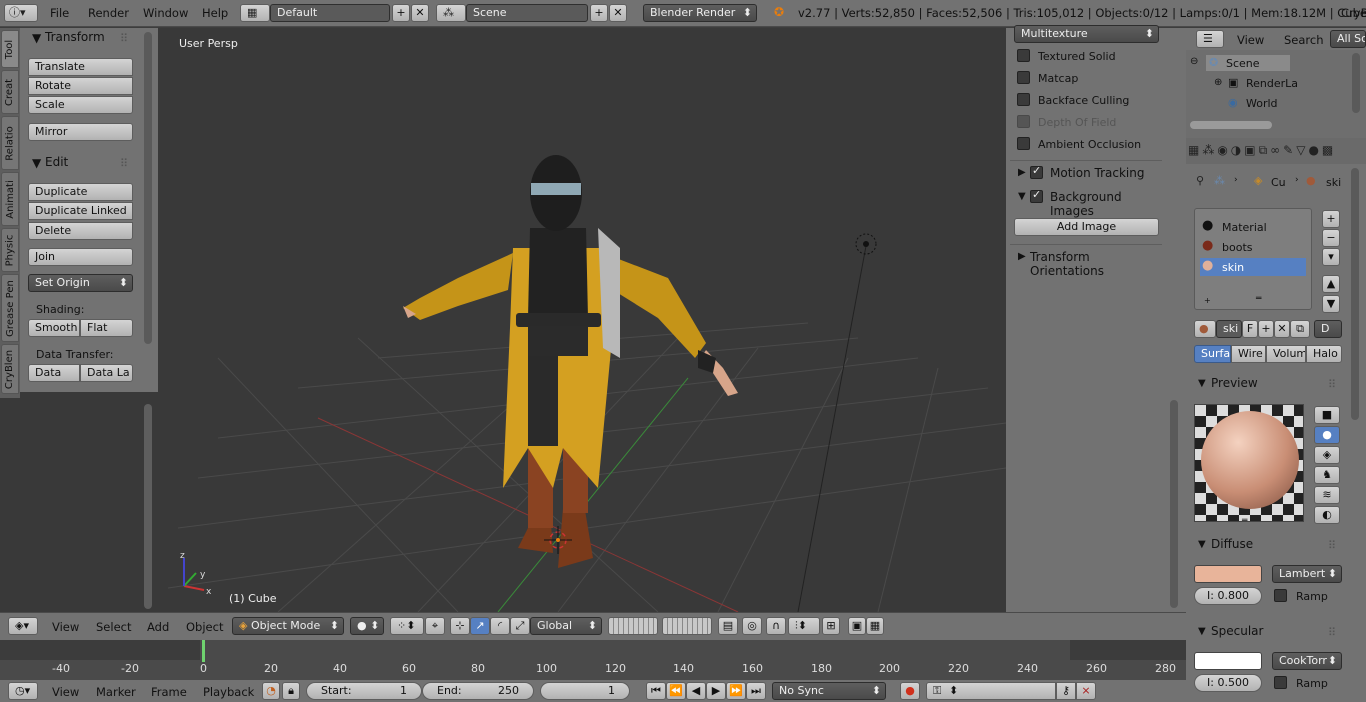 The width and height of the screenshot is (1366, 702). Describe the element at coordinates (80, 132) in the screenshot. I see `mirror-button: Mirror` at that location.